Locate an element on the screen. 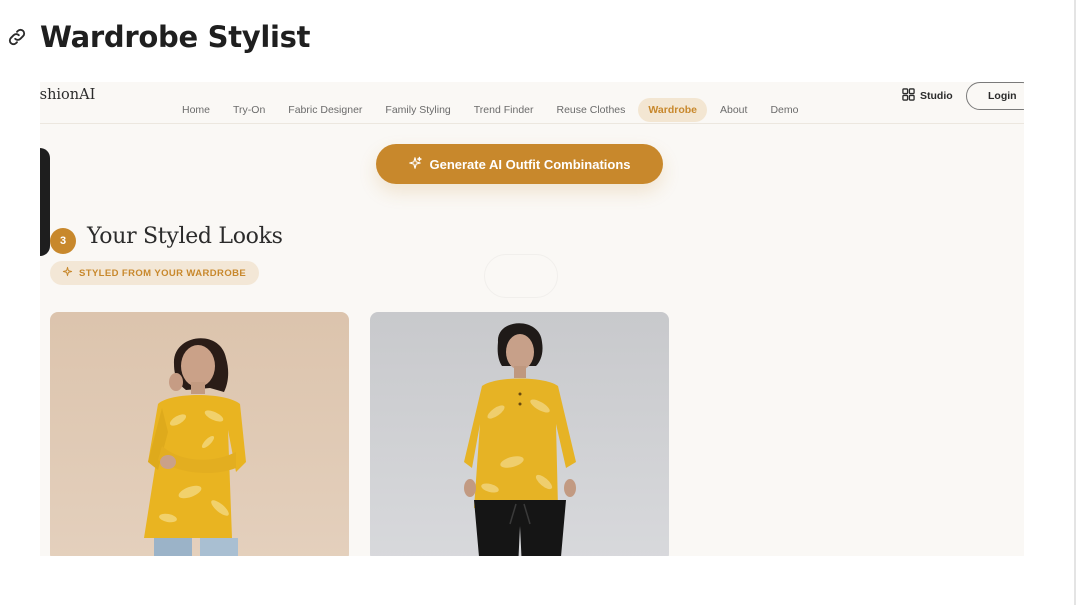  nav-link-fabric-designer: Fabric Designer is located at coordinates (325, 110).